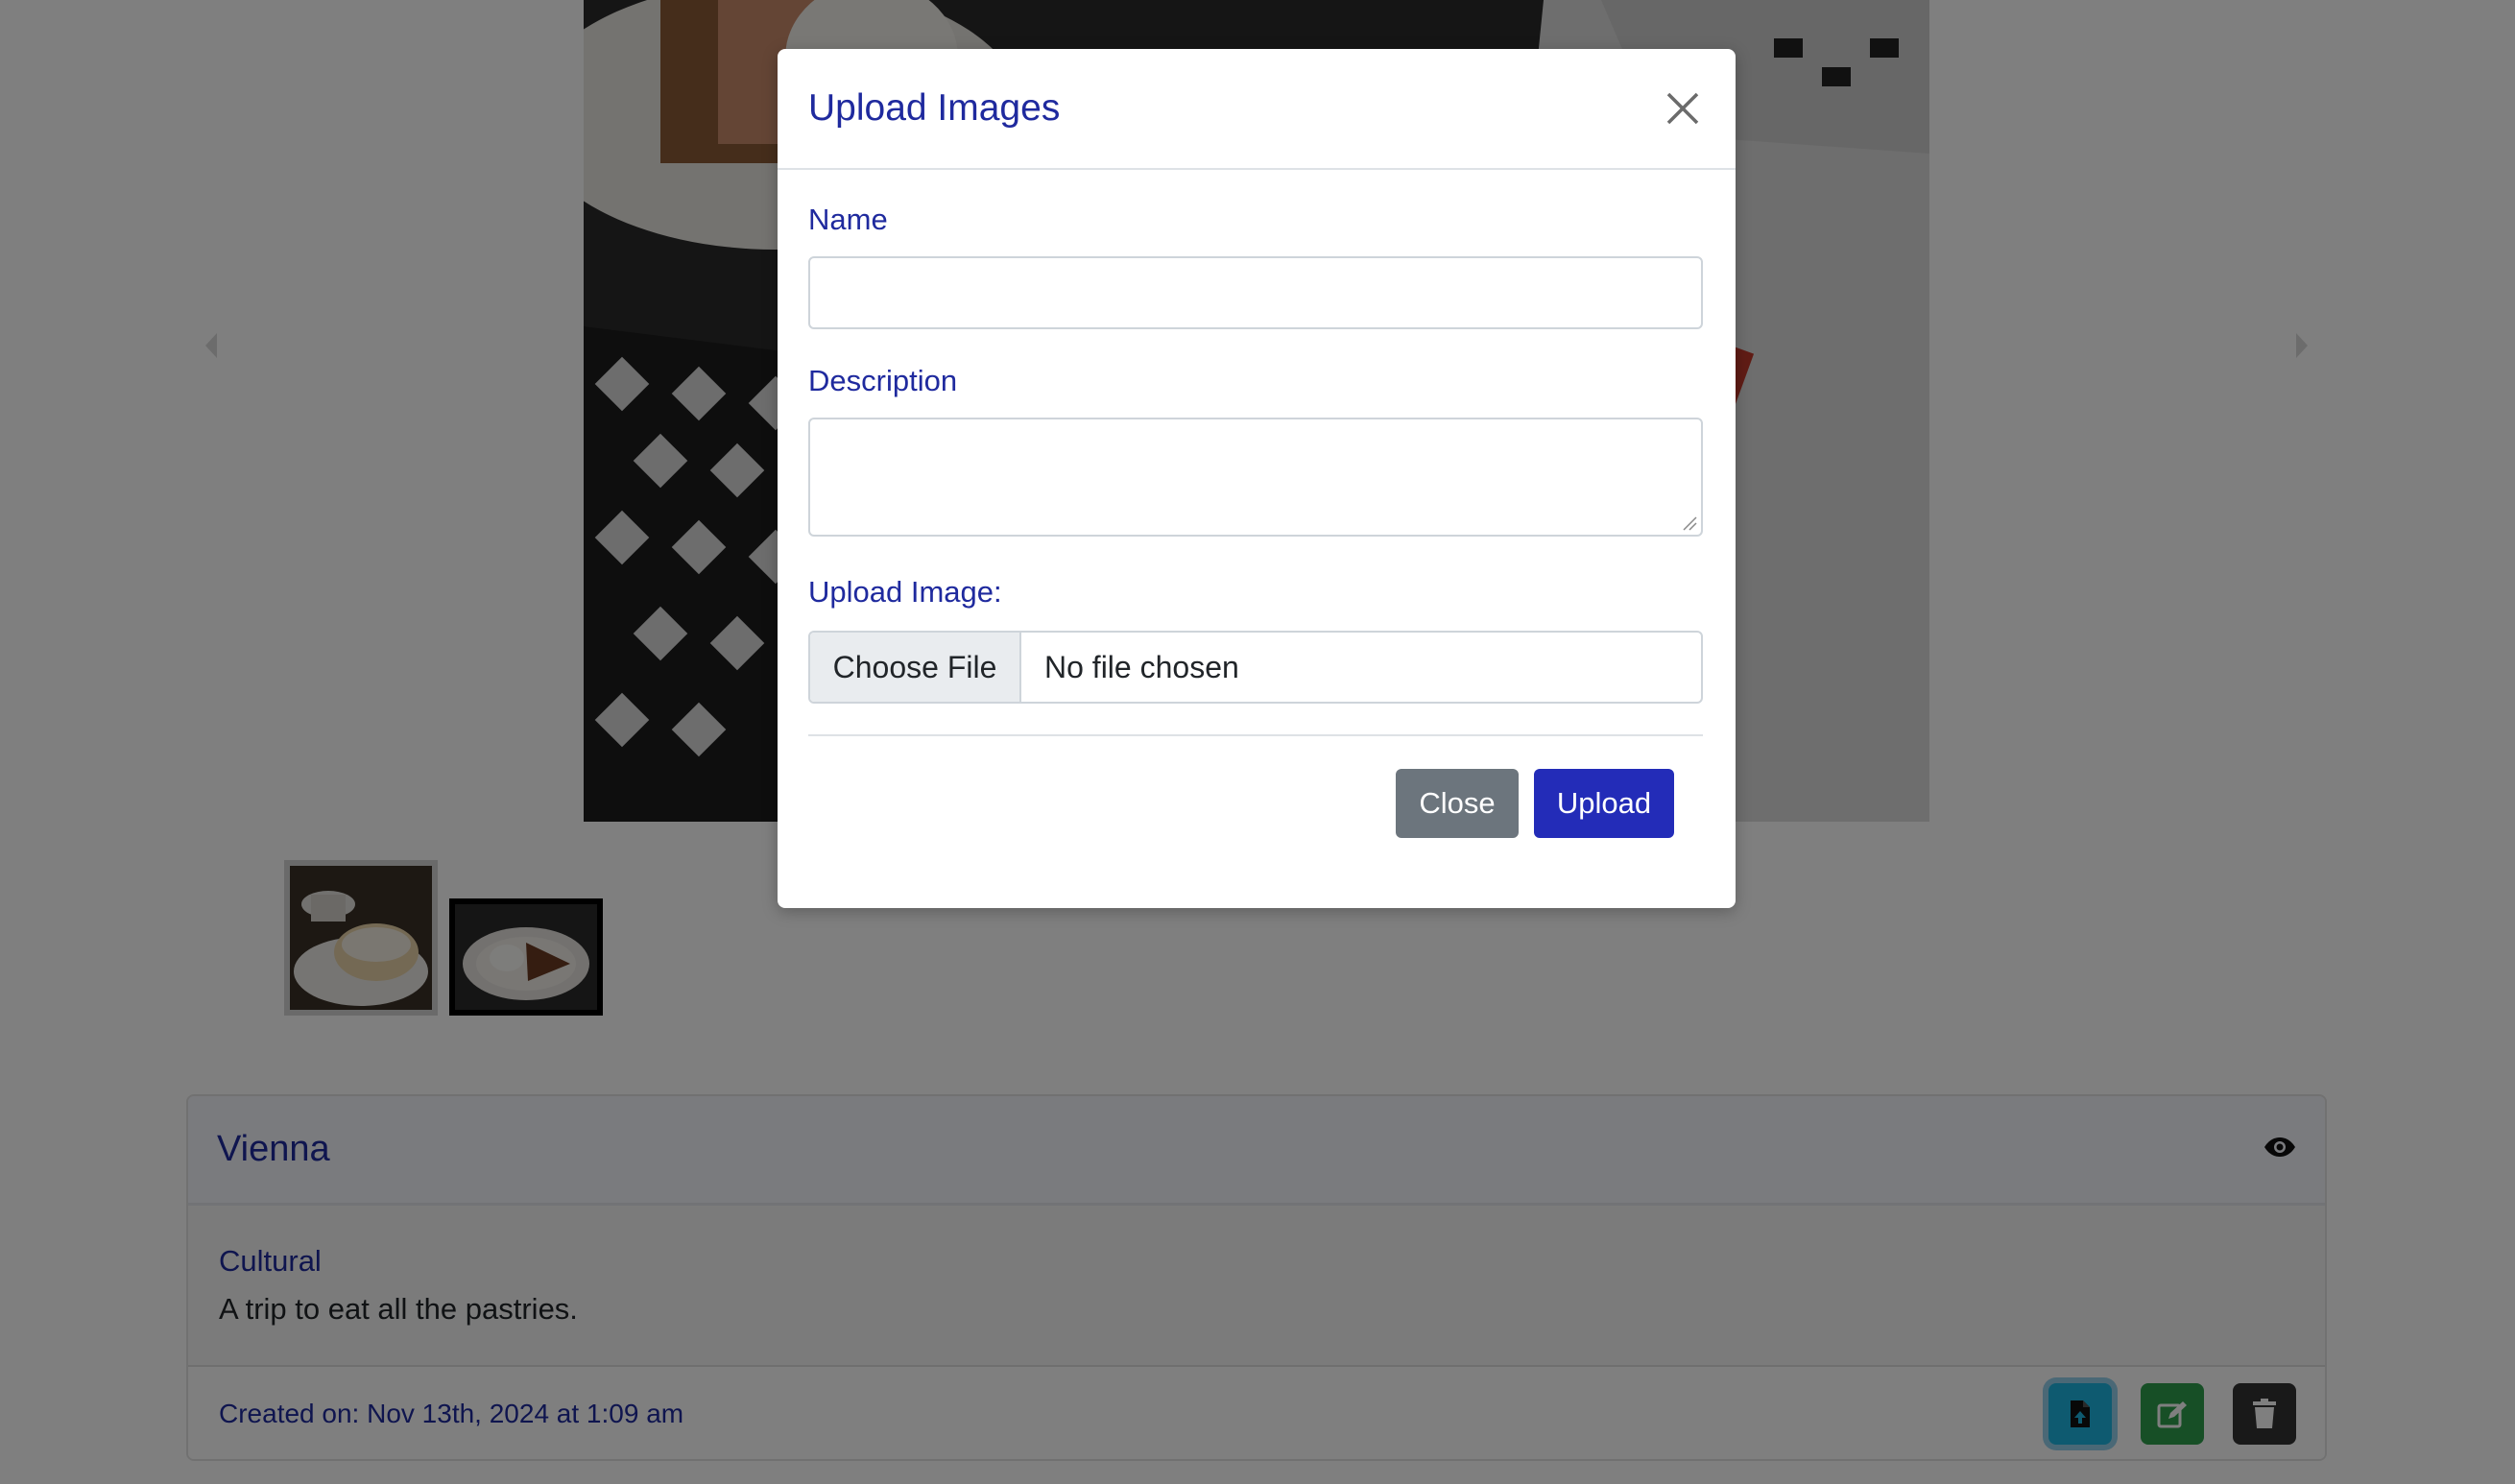  I want to click on name-input, so click(1255, 292).